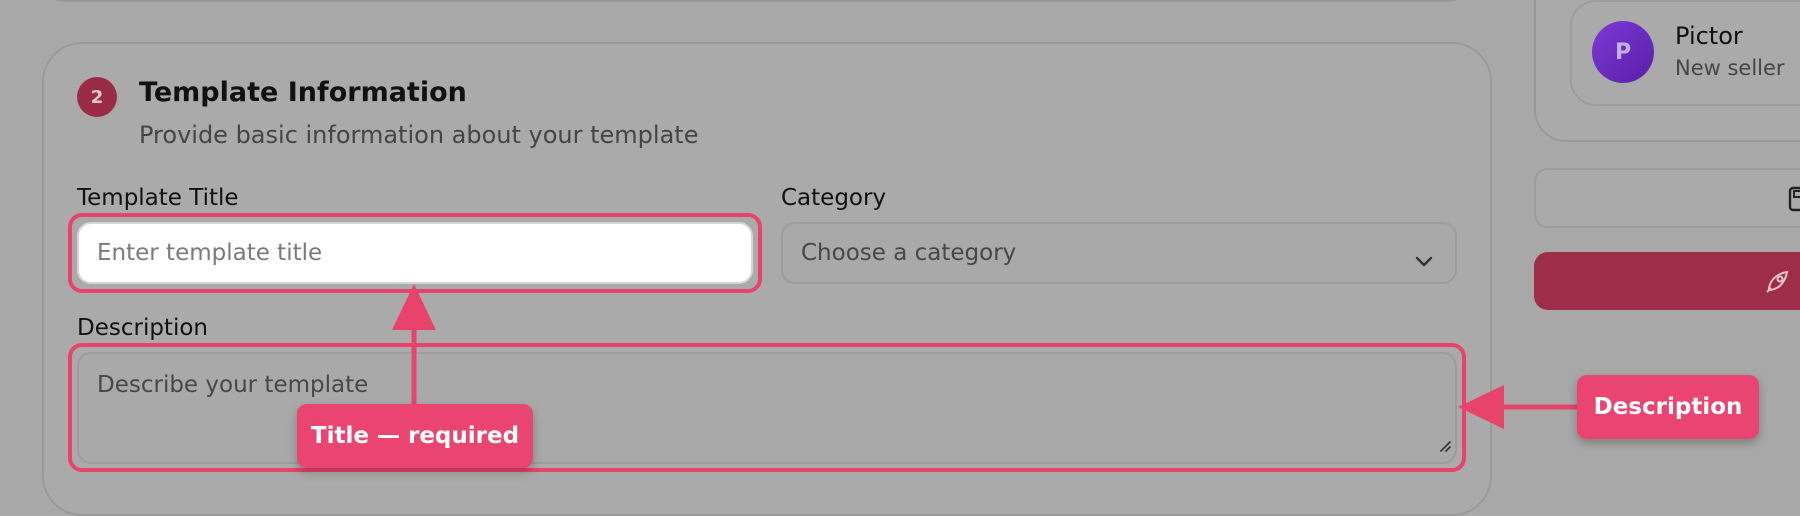 The height and width of the screenshot is (516, 1800). What do you see at coordinates (1667, 281) in the screenshot?
I see `publish-button` at bounding box center [1667, 281].